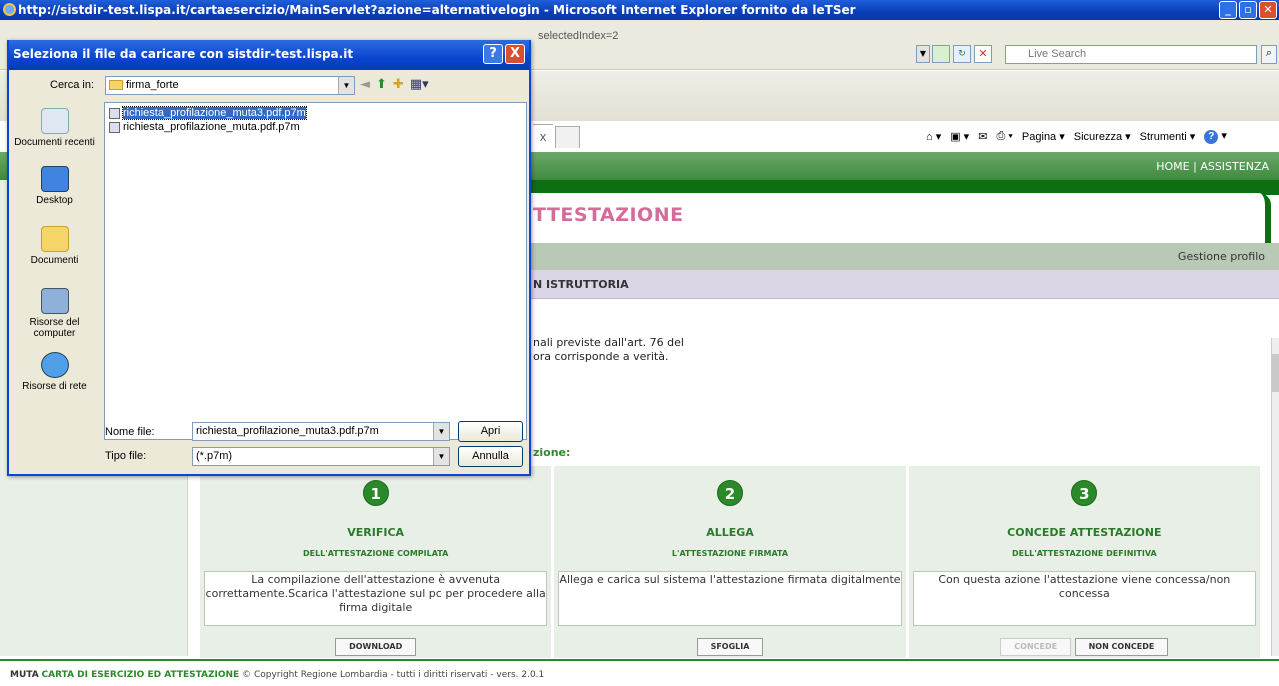 Image resolution: width=1279 pixels, height=686 pixels. I want to click on tipo-file-label: Tipo file:, so click(126, 456).